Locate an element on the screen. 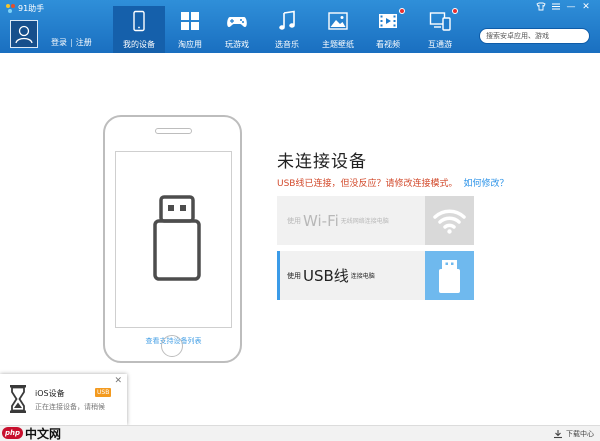 The height and width of the screenshot is (441, 600). popup-title: iOS设备 is located at coordinates (50, 393).